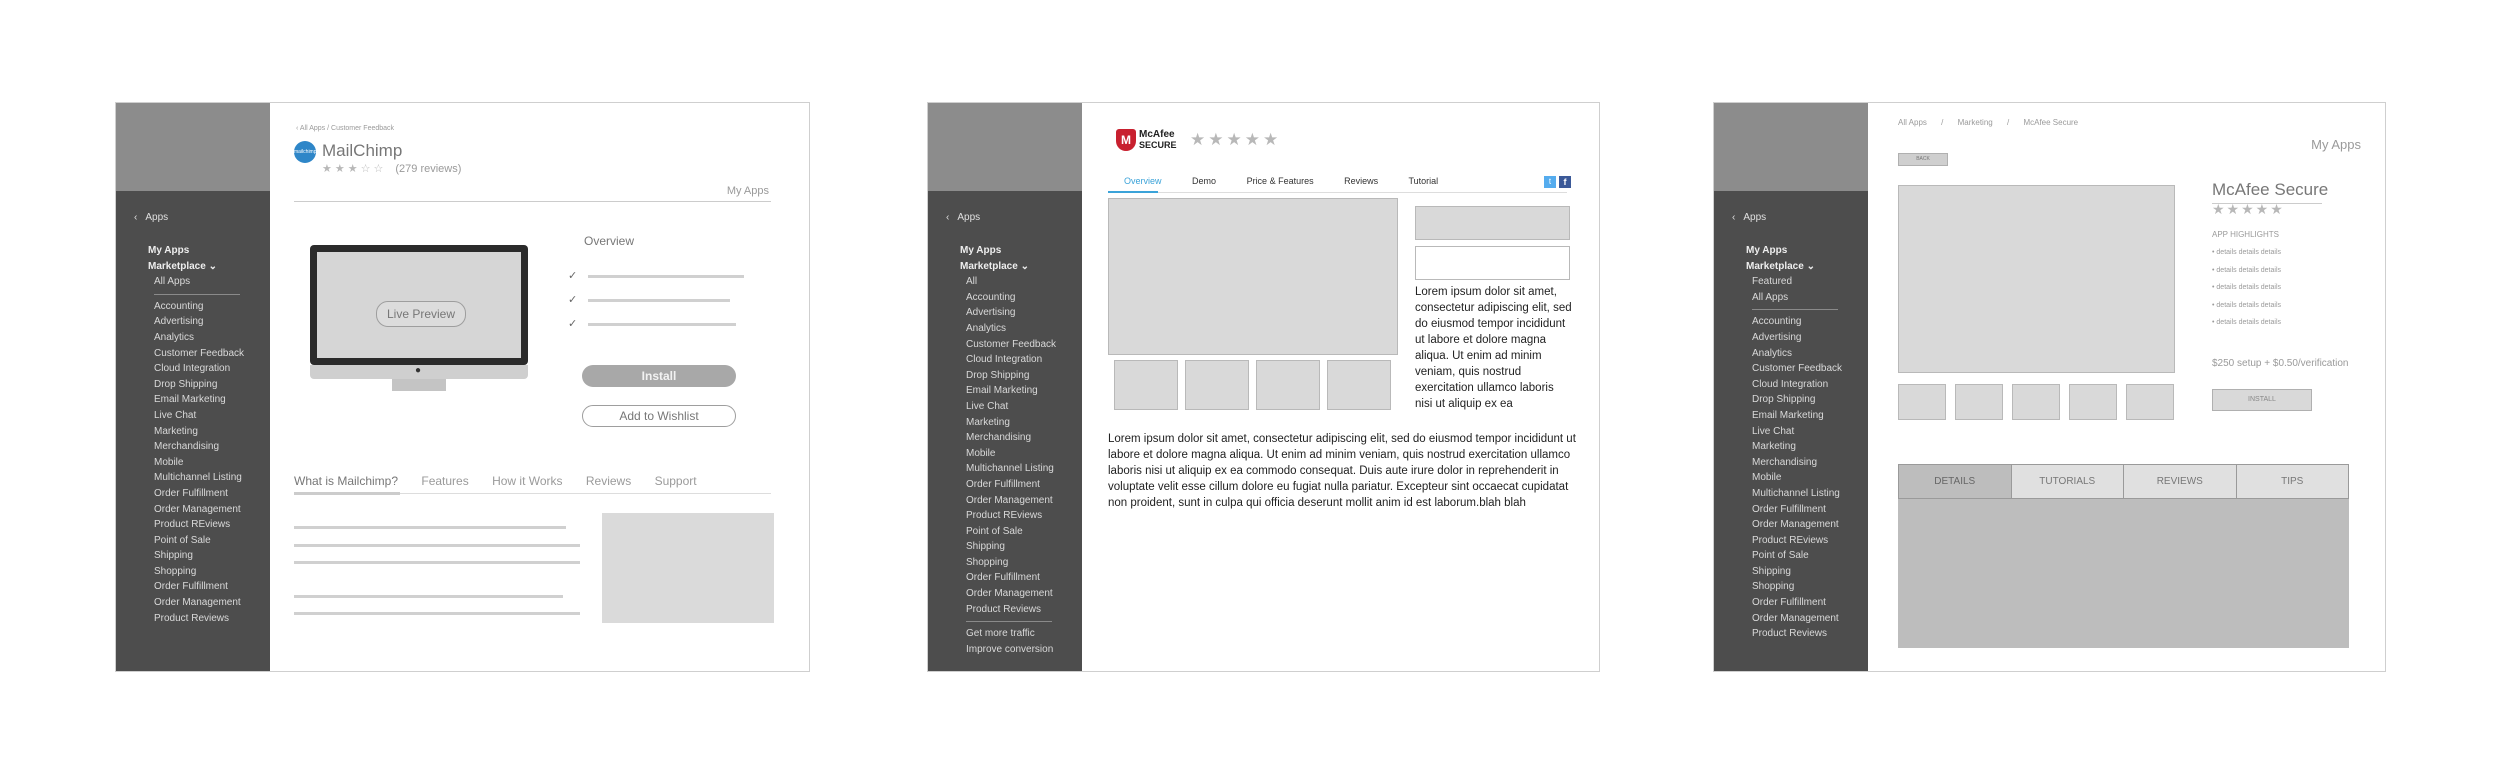  I want to click on install-button: INSTALL, so click(2262, 400).